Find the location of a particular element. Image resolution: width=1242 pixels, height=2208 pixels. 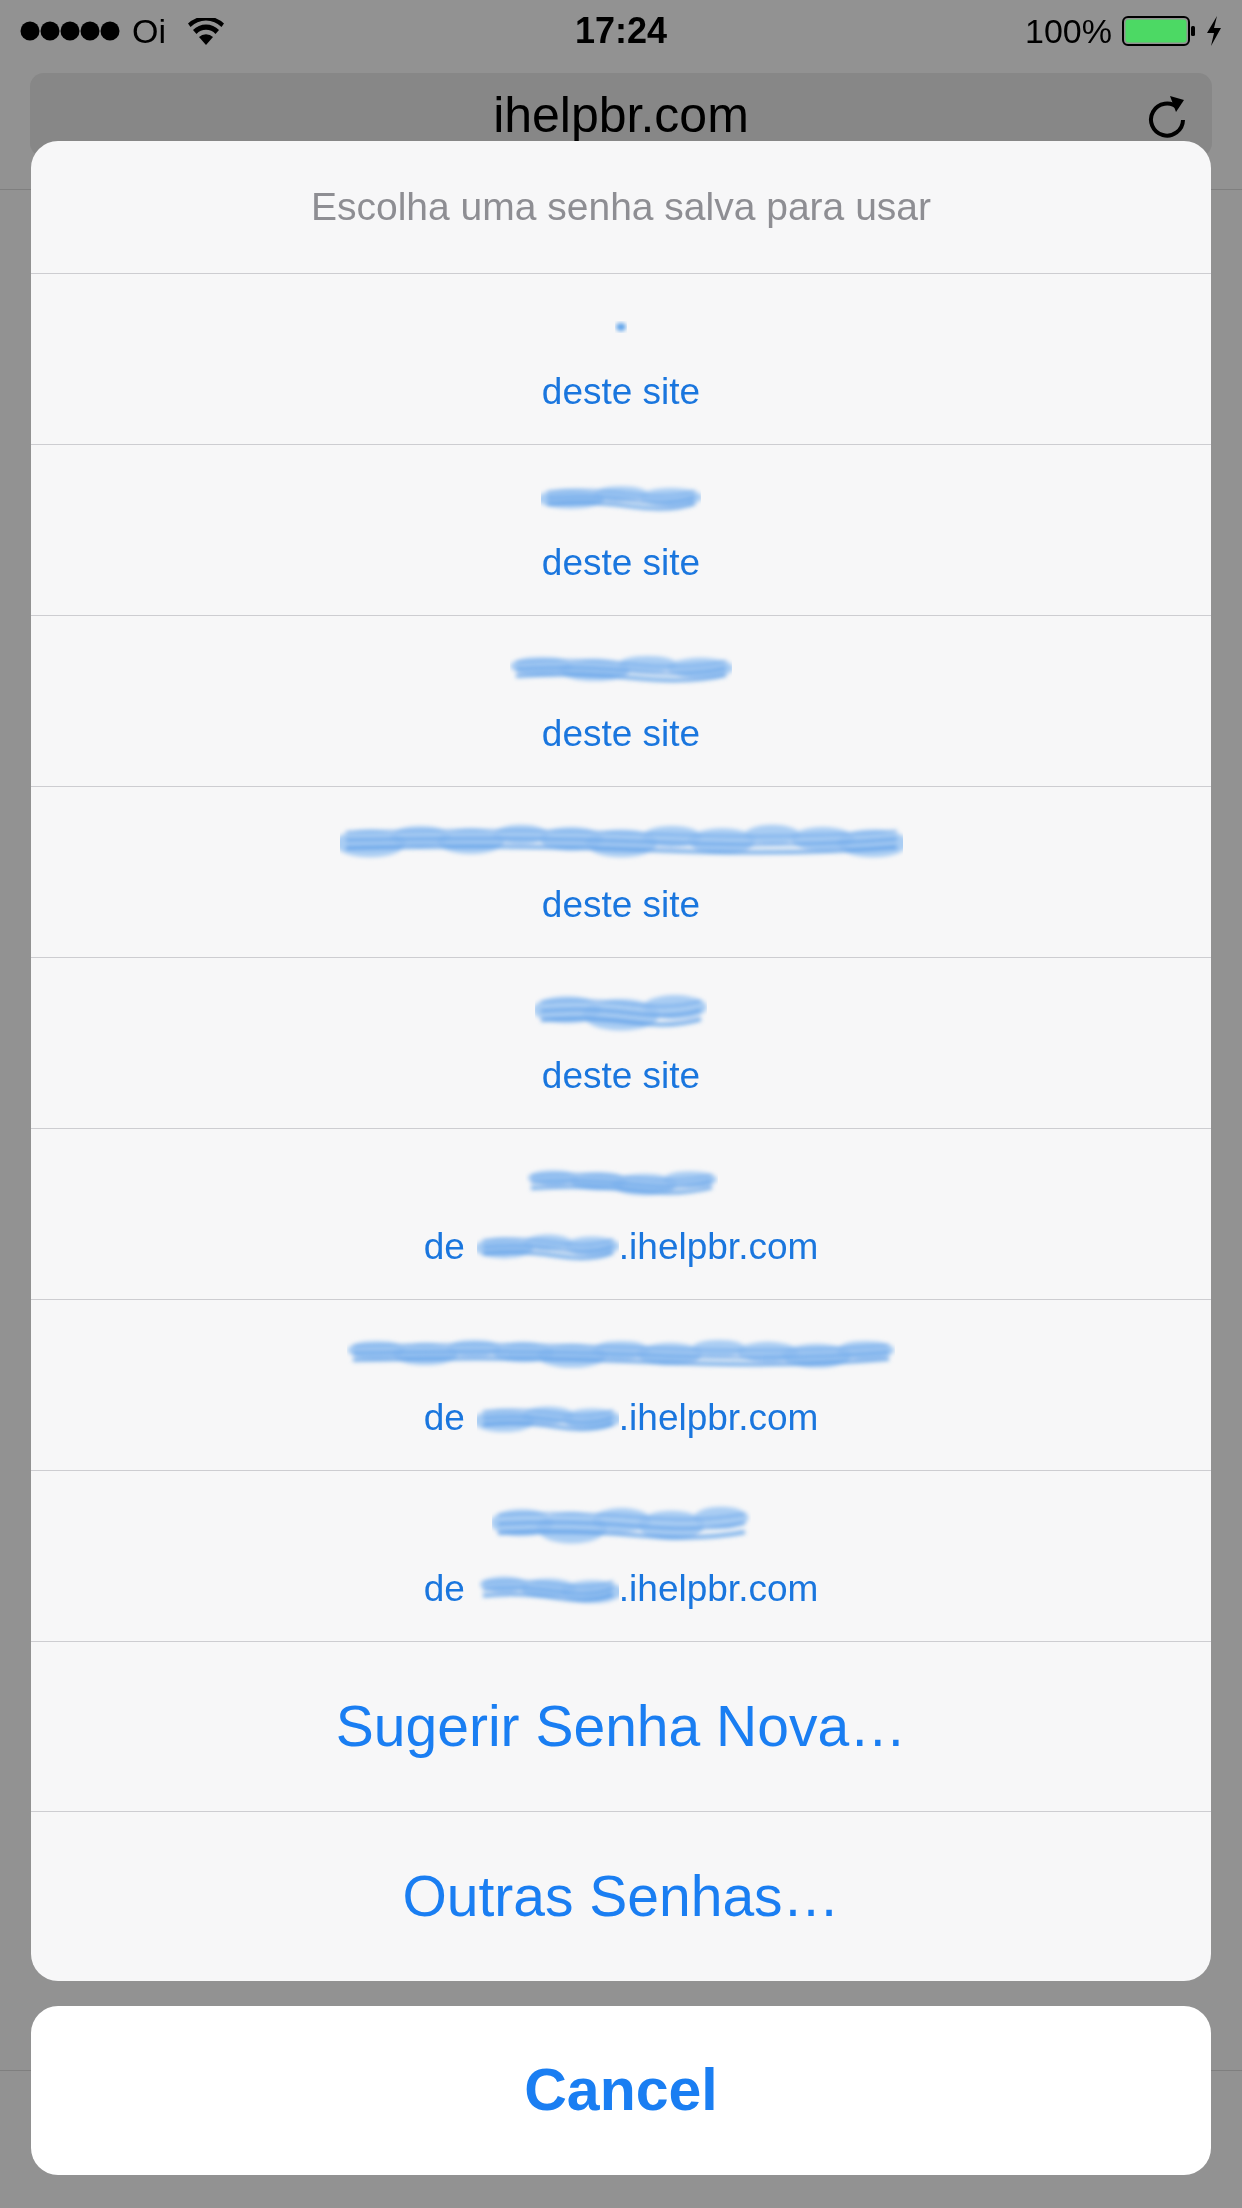

url-text: ihelpbr.com is located at coordinates (621, 115).